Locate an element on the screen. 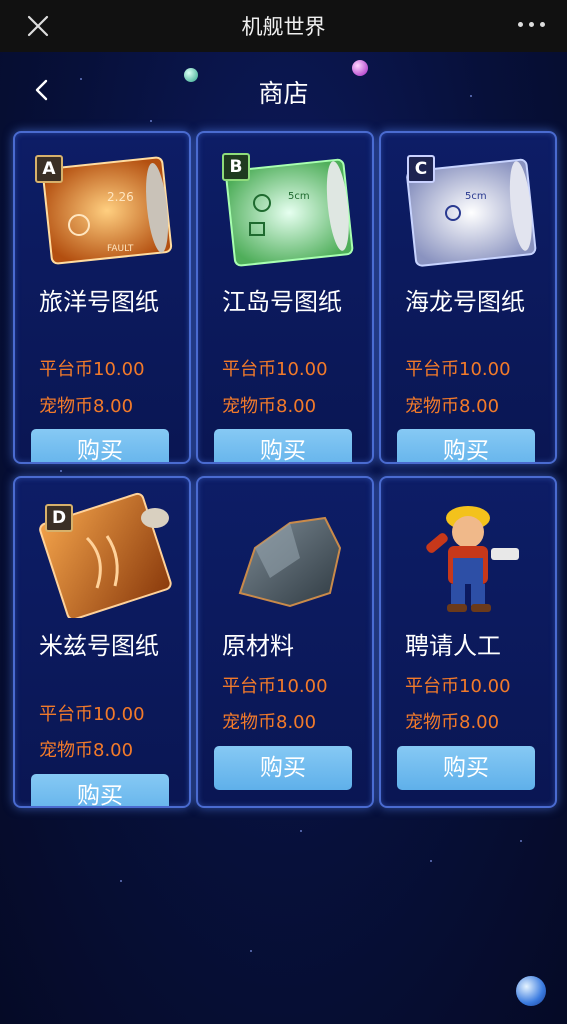 This screenshot has height=1024, width=567. product-card: 5cm C 海龙号图纸 平台币10.00 宠物币8.00 购买 is located at coordinates (468, 297).